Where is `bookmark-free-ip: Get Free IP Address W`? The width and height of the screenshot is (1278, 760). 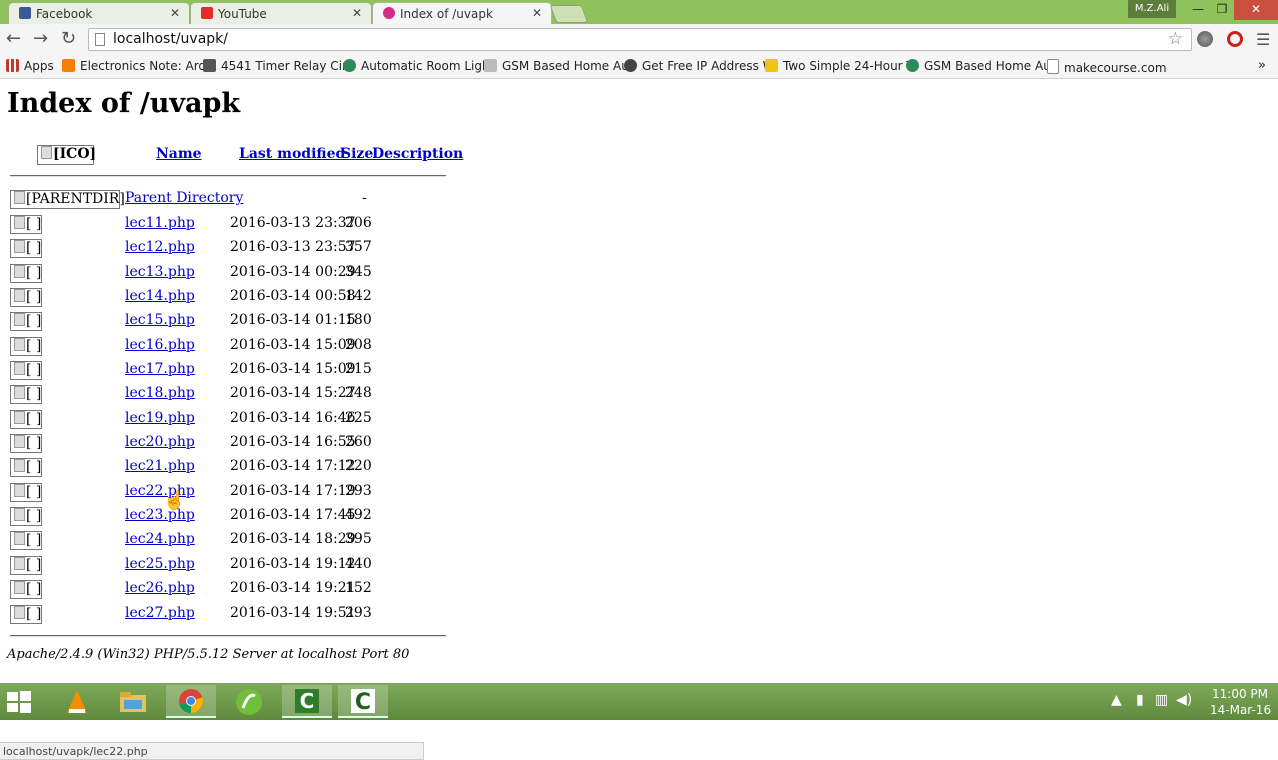 bookmark-free-ip: Get Free IP Address W is located at coordinates (699, 66).